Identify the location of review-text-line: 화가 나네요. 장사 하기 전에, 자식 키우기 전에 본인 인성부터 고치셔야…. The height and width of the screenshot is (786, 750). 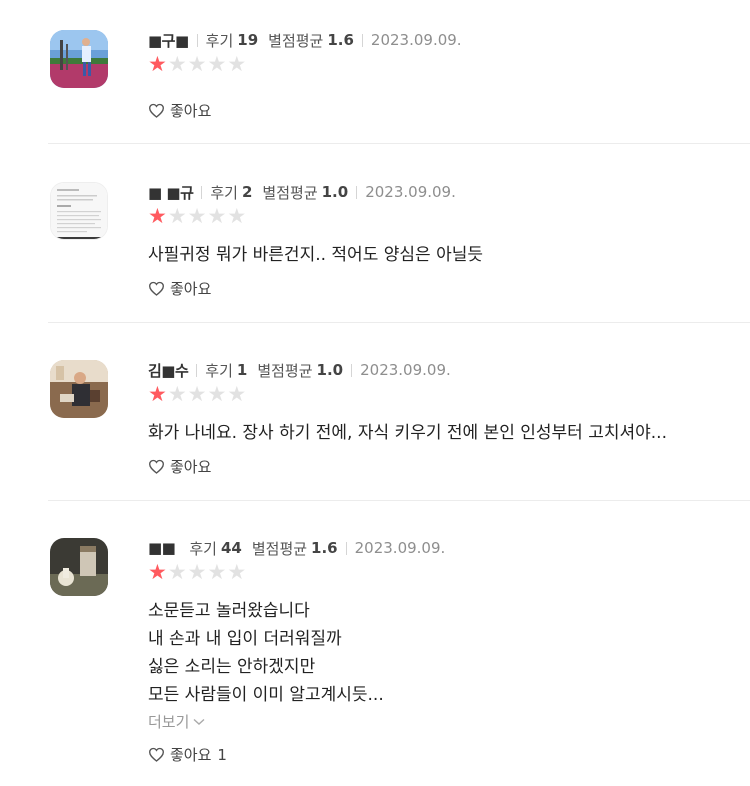
(407, 433).